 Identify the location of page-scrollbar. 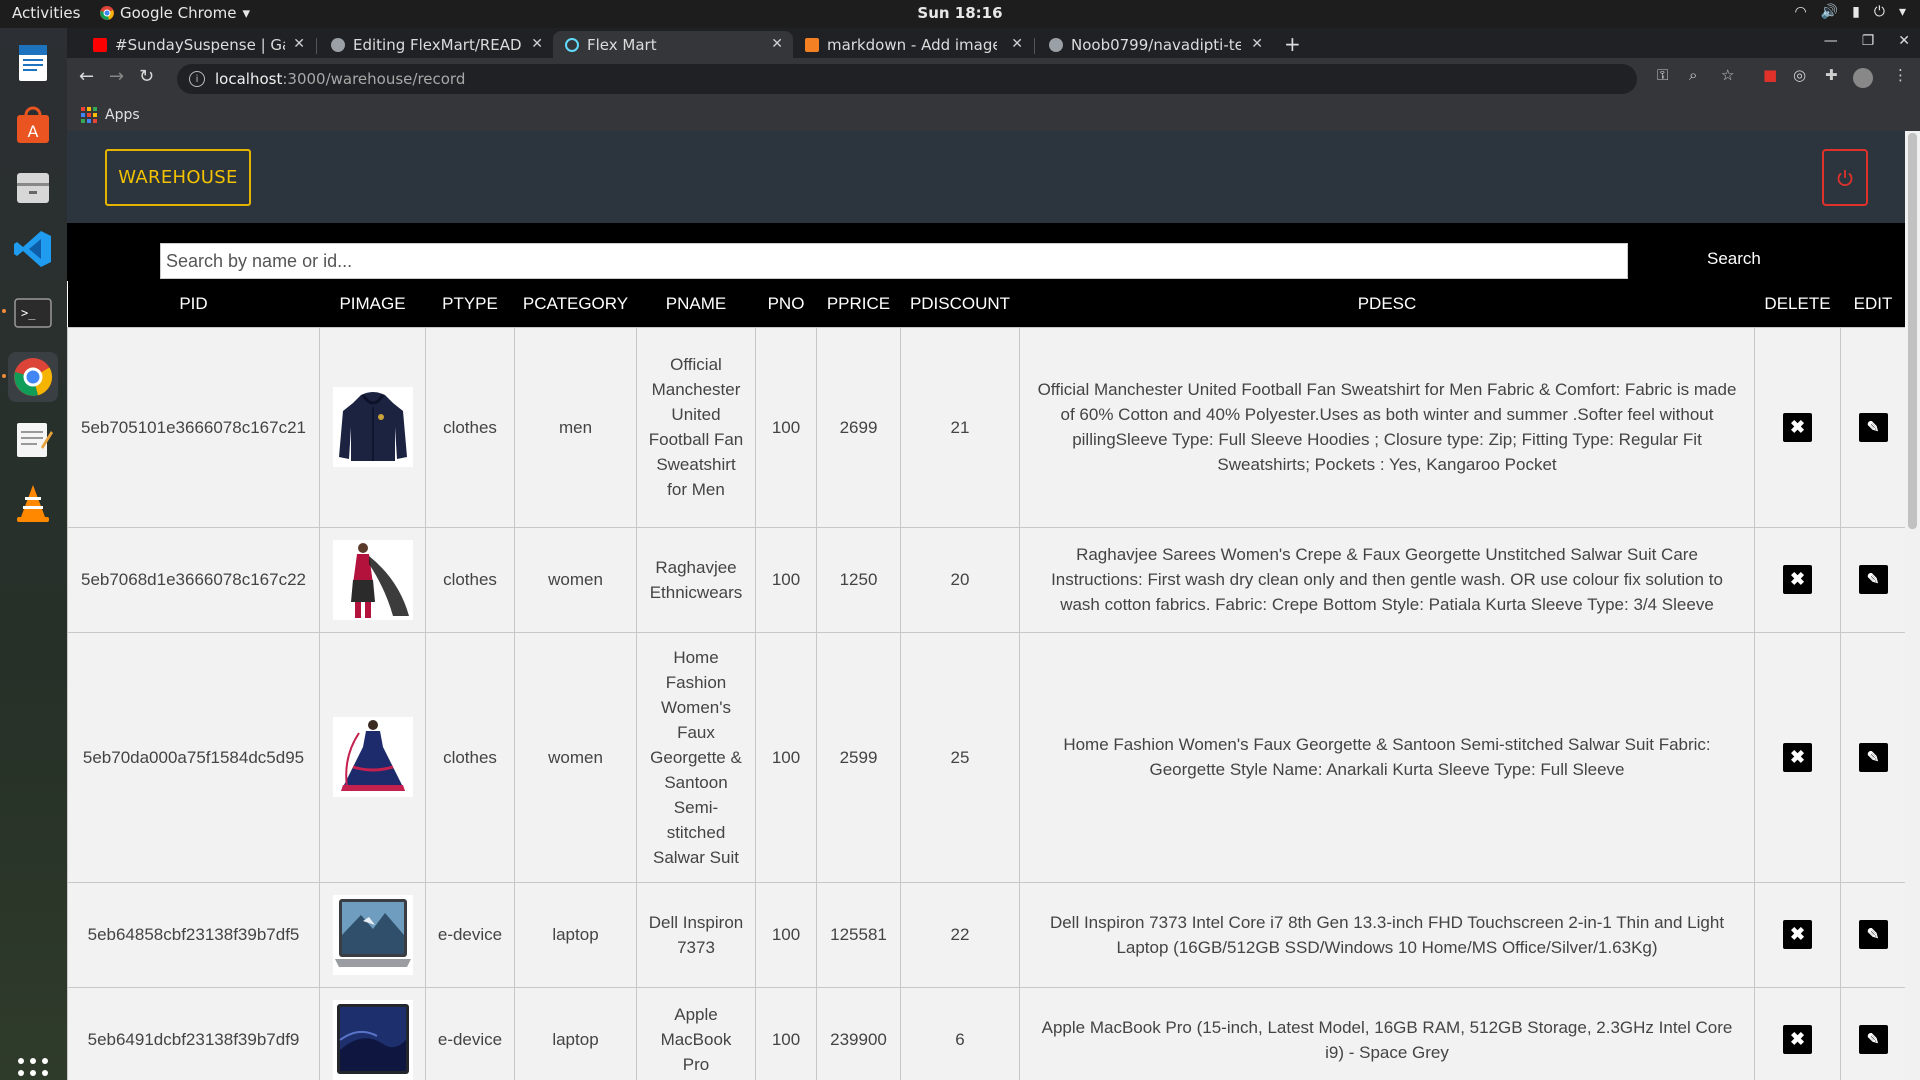
(1912, 605).